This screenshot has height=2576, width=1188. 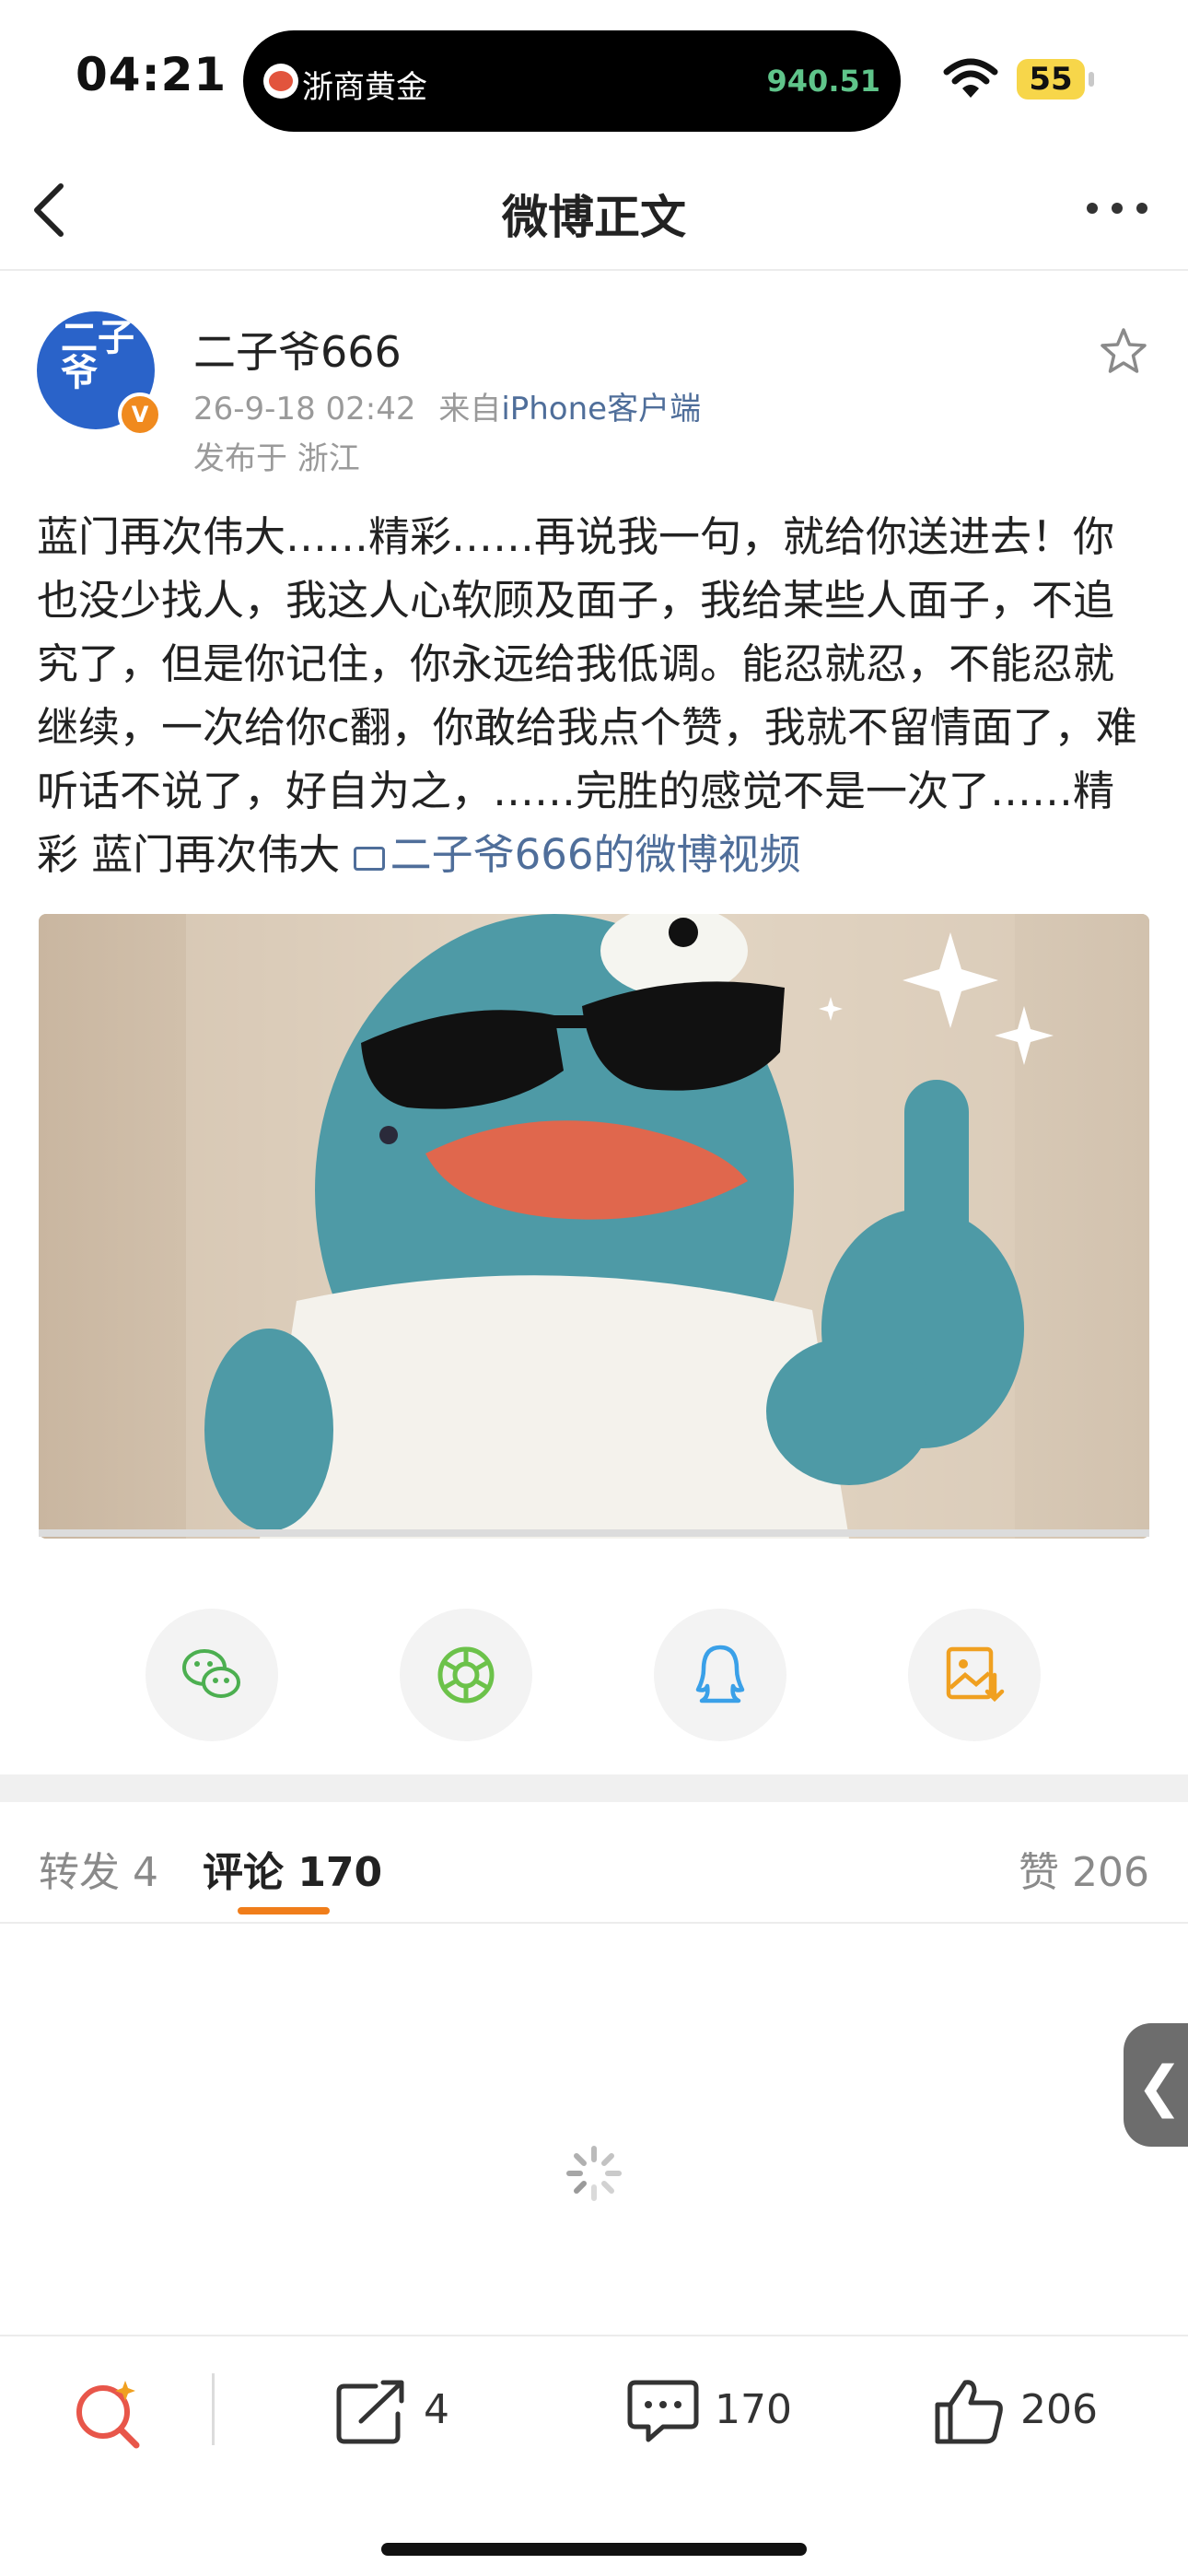 I want to click on post-source: iPhone客户端, so click(x=601, y=409).